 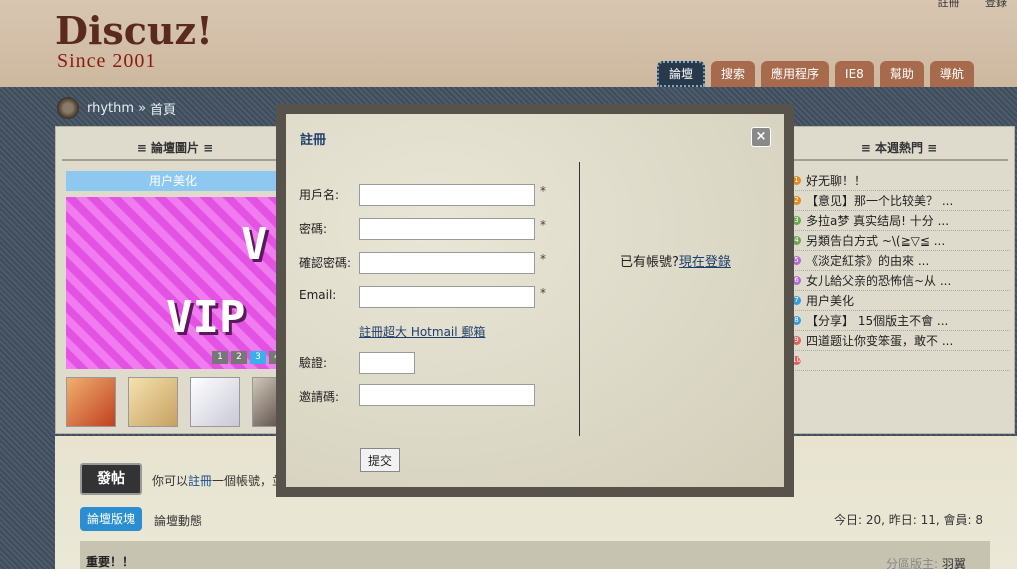 I want to click on new-post-button: 發帖, so click(x=111, y=479).